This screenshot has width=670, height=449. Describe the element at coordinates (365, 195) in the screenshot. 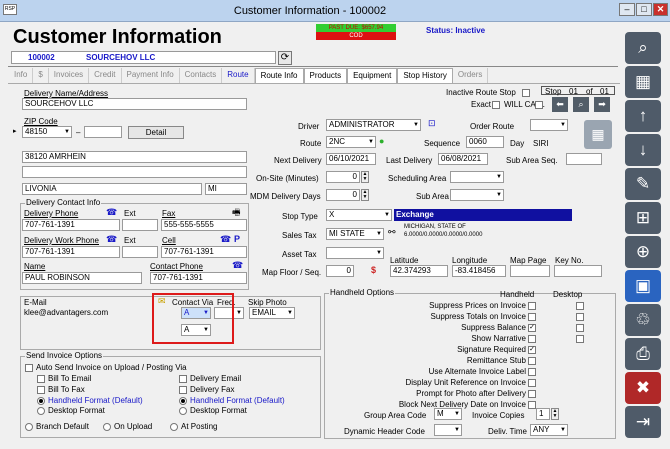

I see `mdm-spinner: ▲ ▼` at that location.